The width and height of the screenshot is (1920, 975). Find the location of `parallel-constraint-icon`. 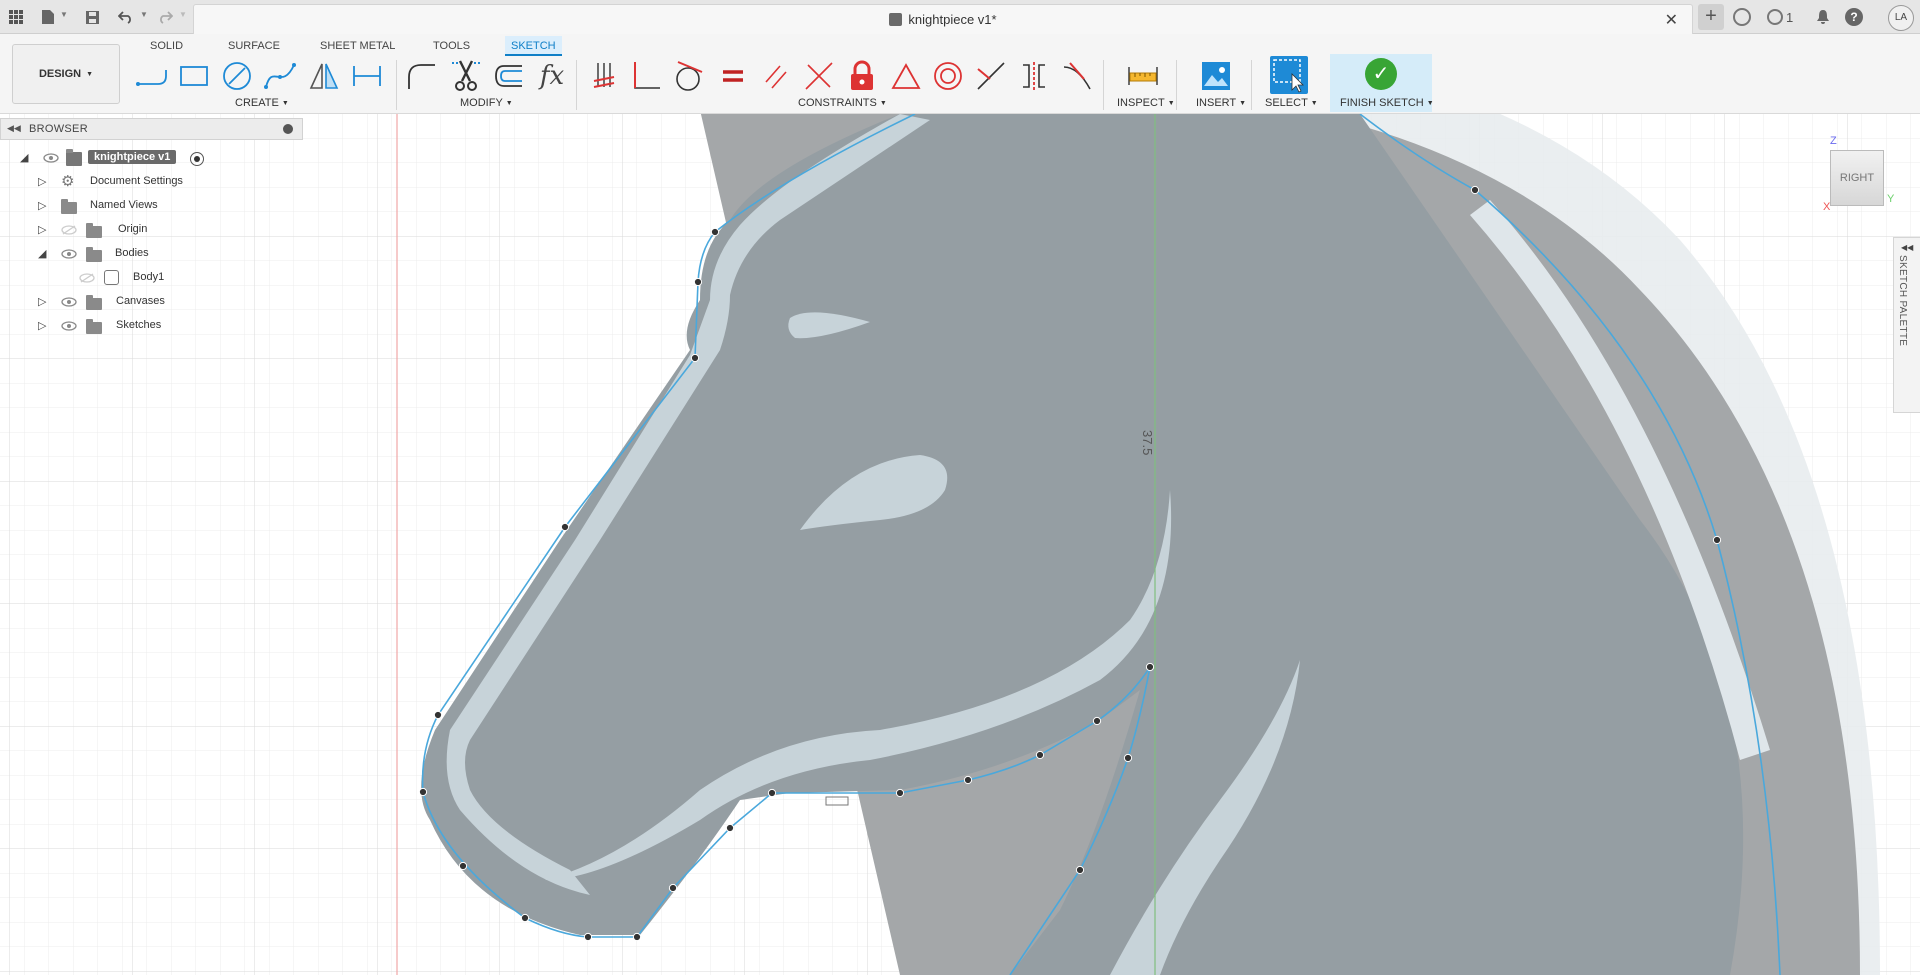

parallel-constraint-icon is located at coordinates (776, 76).